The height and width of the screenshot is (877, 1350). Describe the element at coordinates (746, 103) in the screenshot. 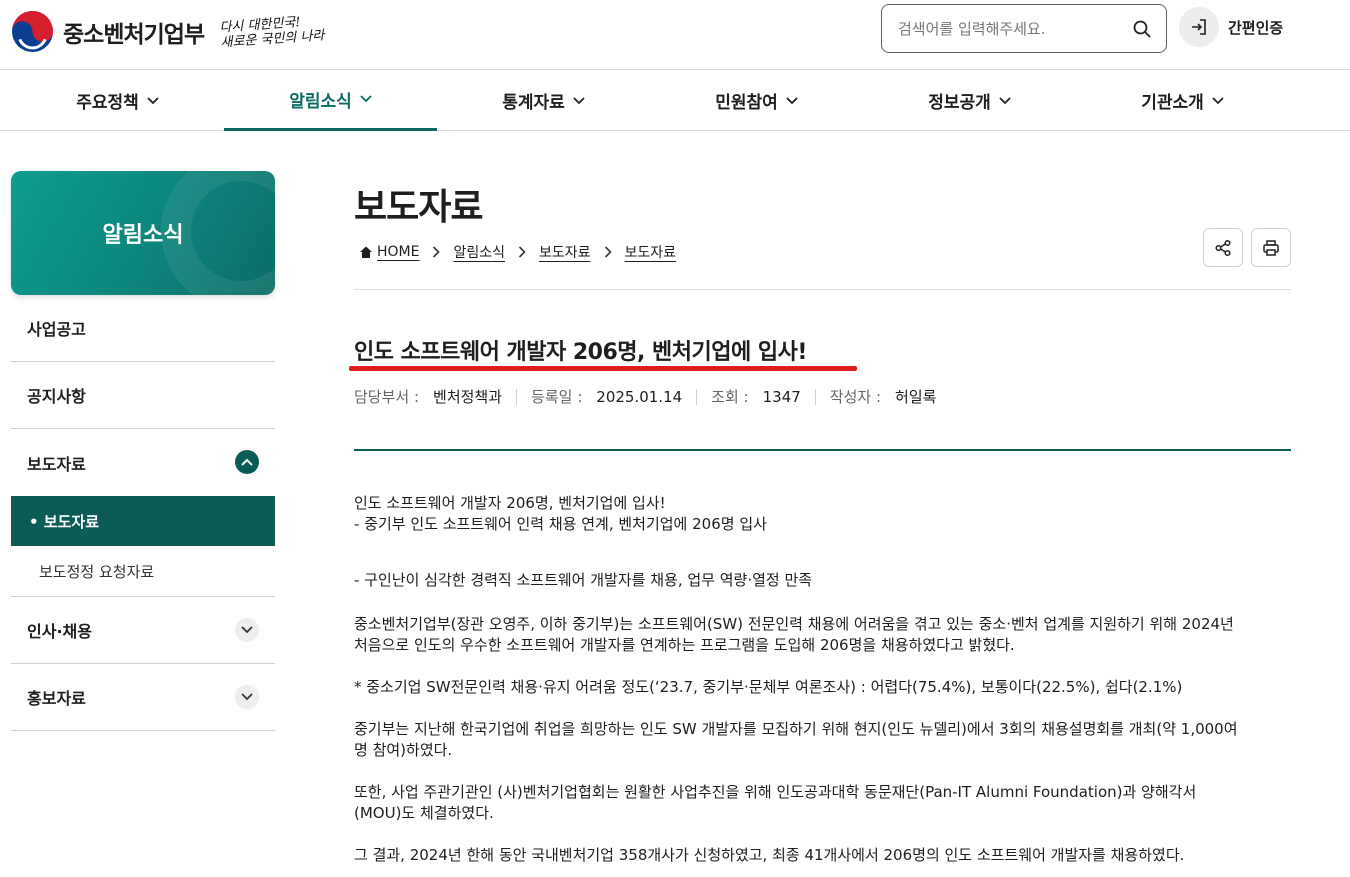

I see `nav-label: 민원참여` at that location.